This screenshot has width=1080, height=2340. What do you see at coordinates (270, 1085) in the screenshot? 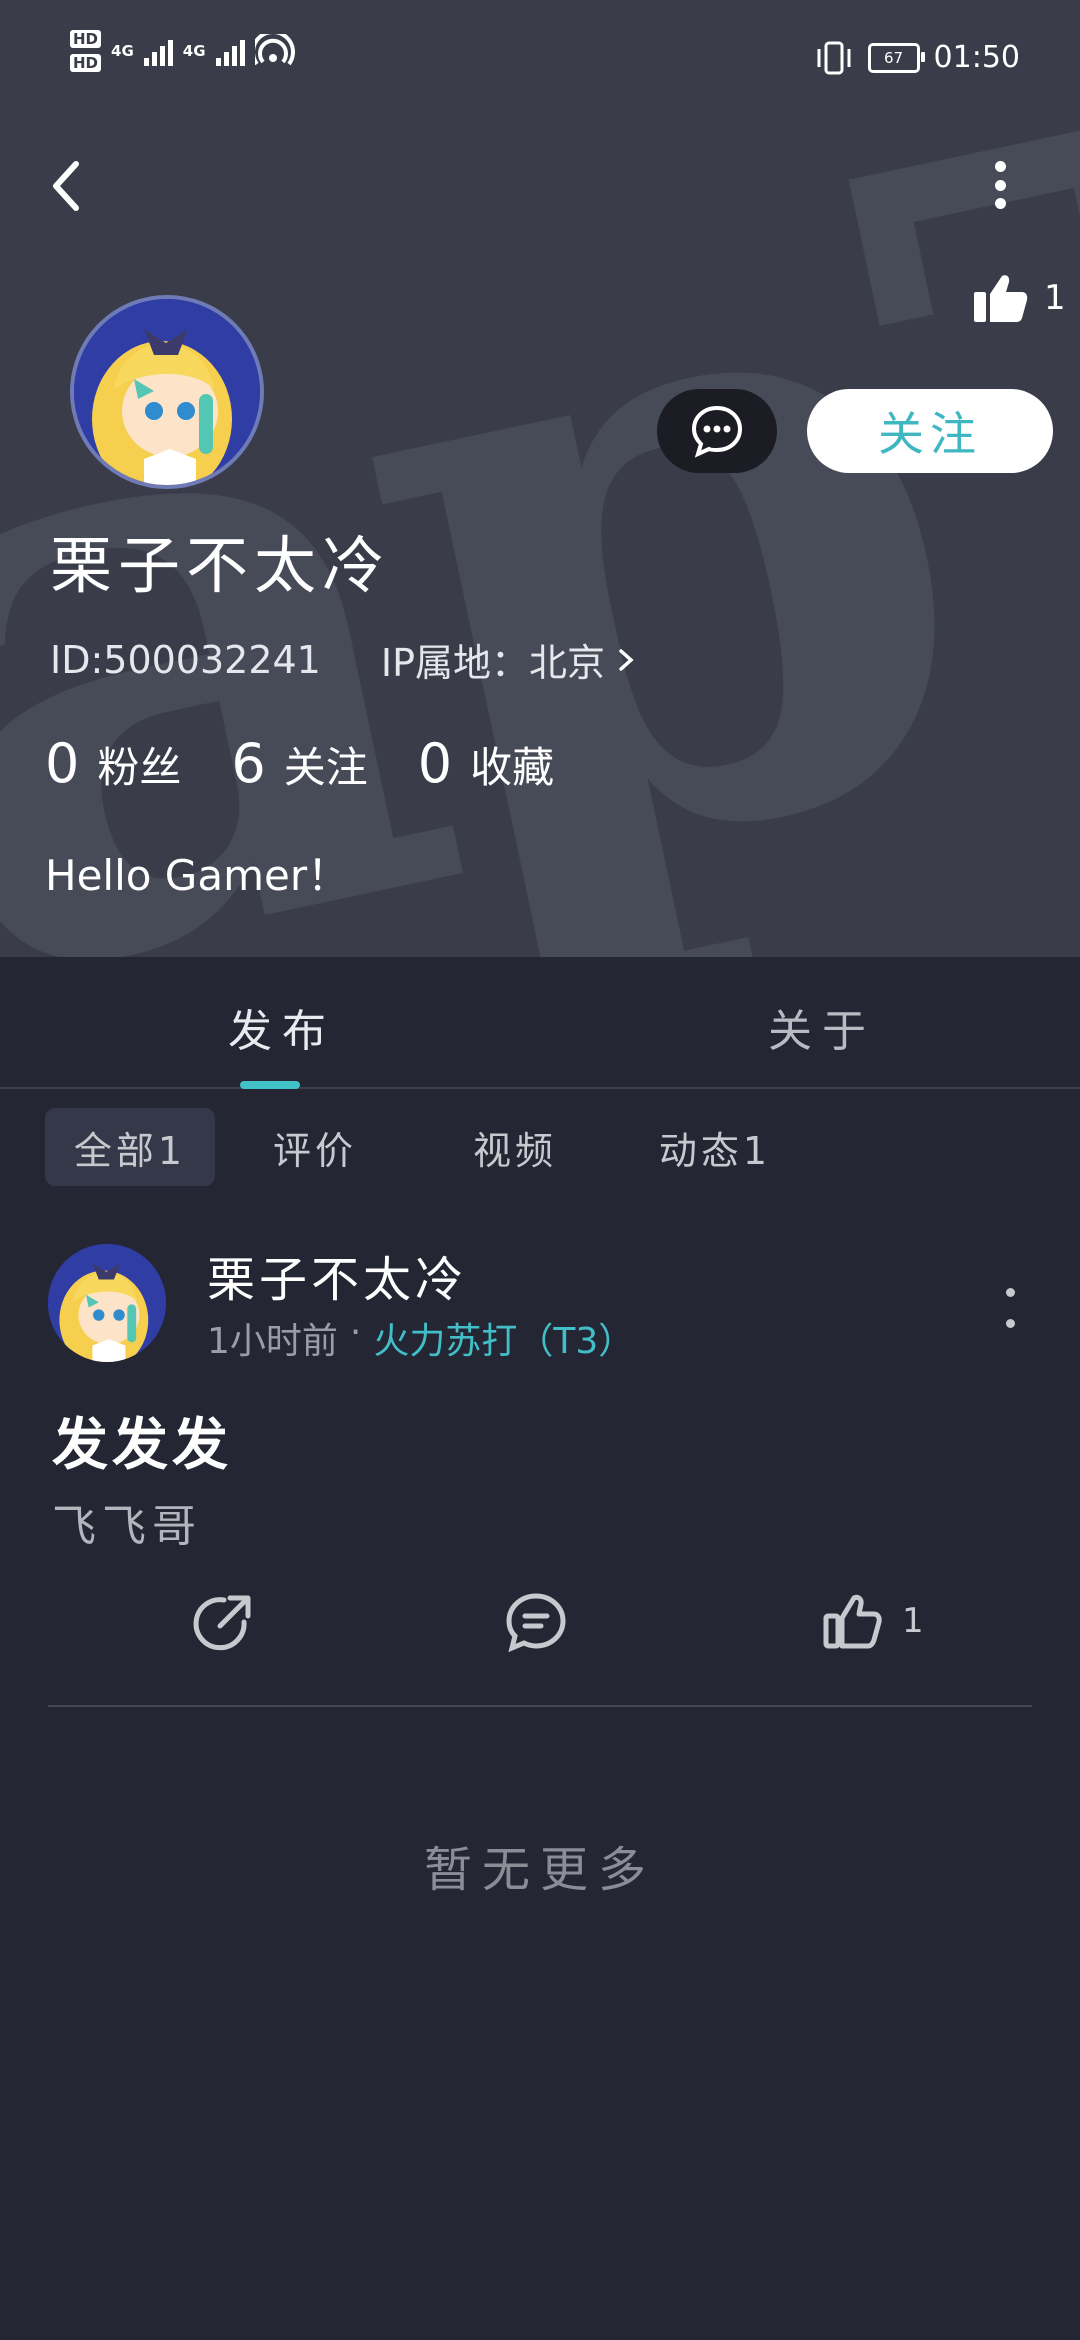
I see `active-tab-indicator` at bounding box center [270, 1085].